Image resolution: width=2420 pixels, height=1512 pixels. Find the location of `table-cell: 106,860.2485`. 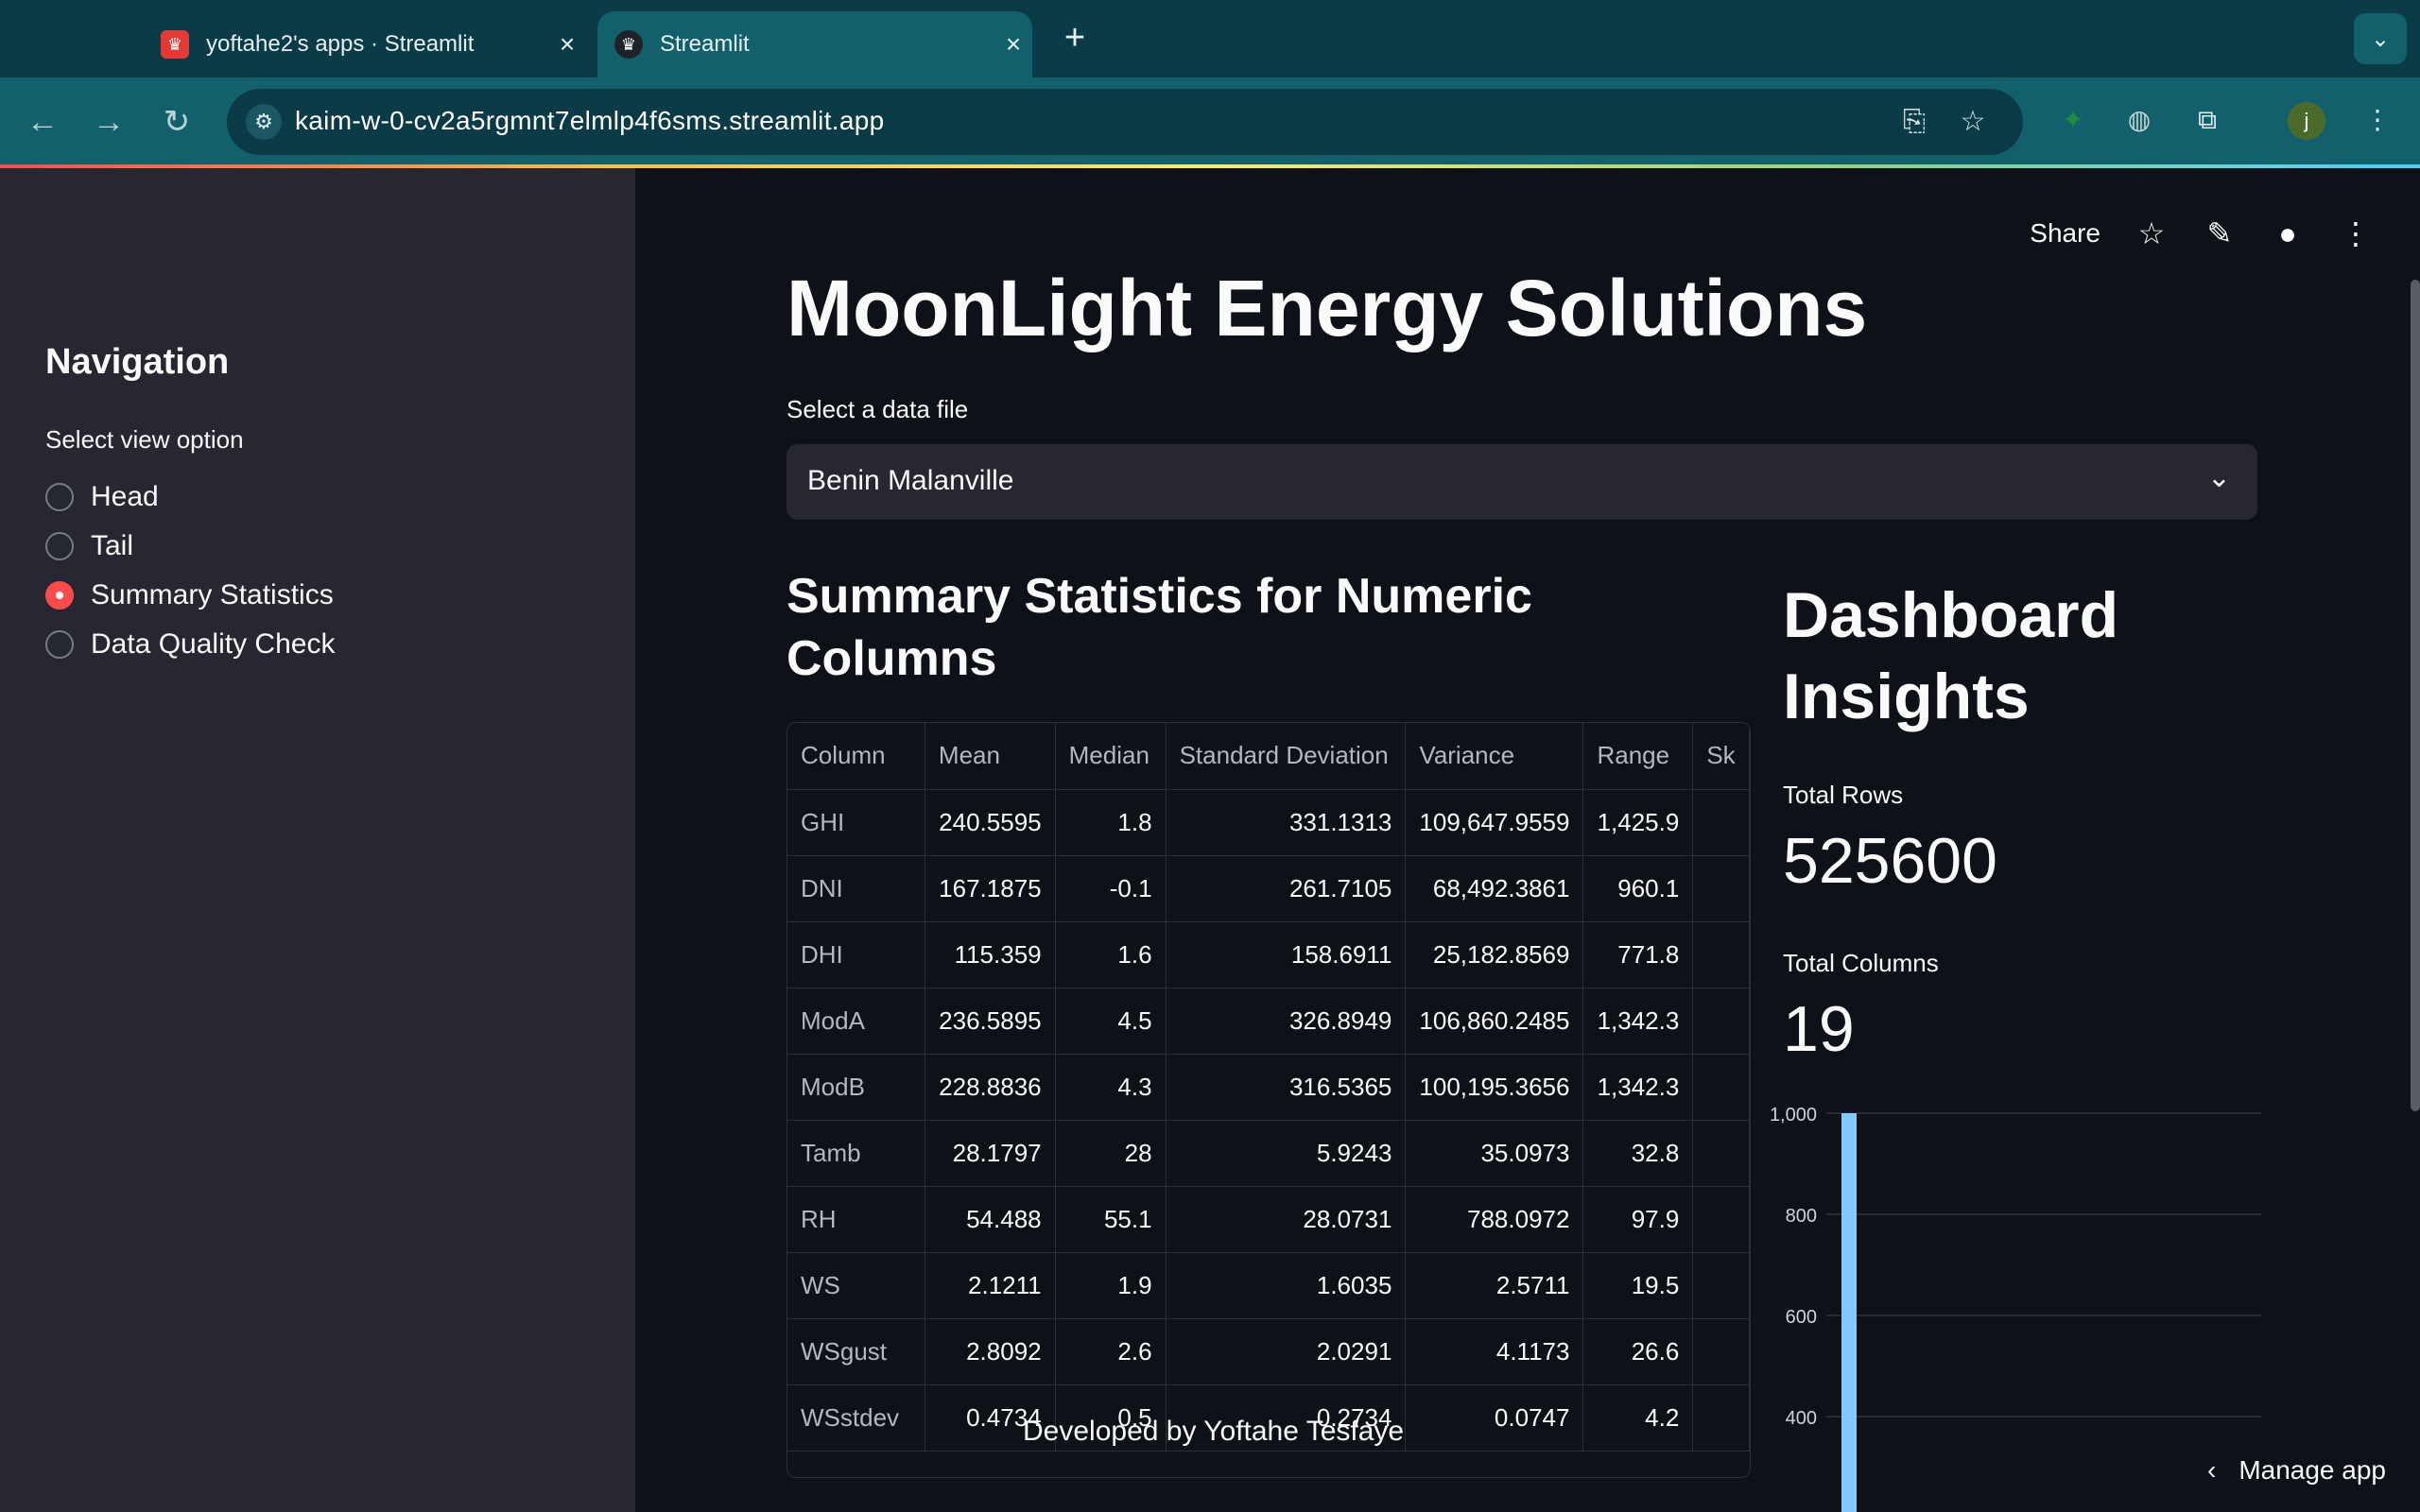

table-cell: 106,860.2485 is located at coordinates (1494, 1021).